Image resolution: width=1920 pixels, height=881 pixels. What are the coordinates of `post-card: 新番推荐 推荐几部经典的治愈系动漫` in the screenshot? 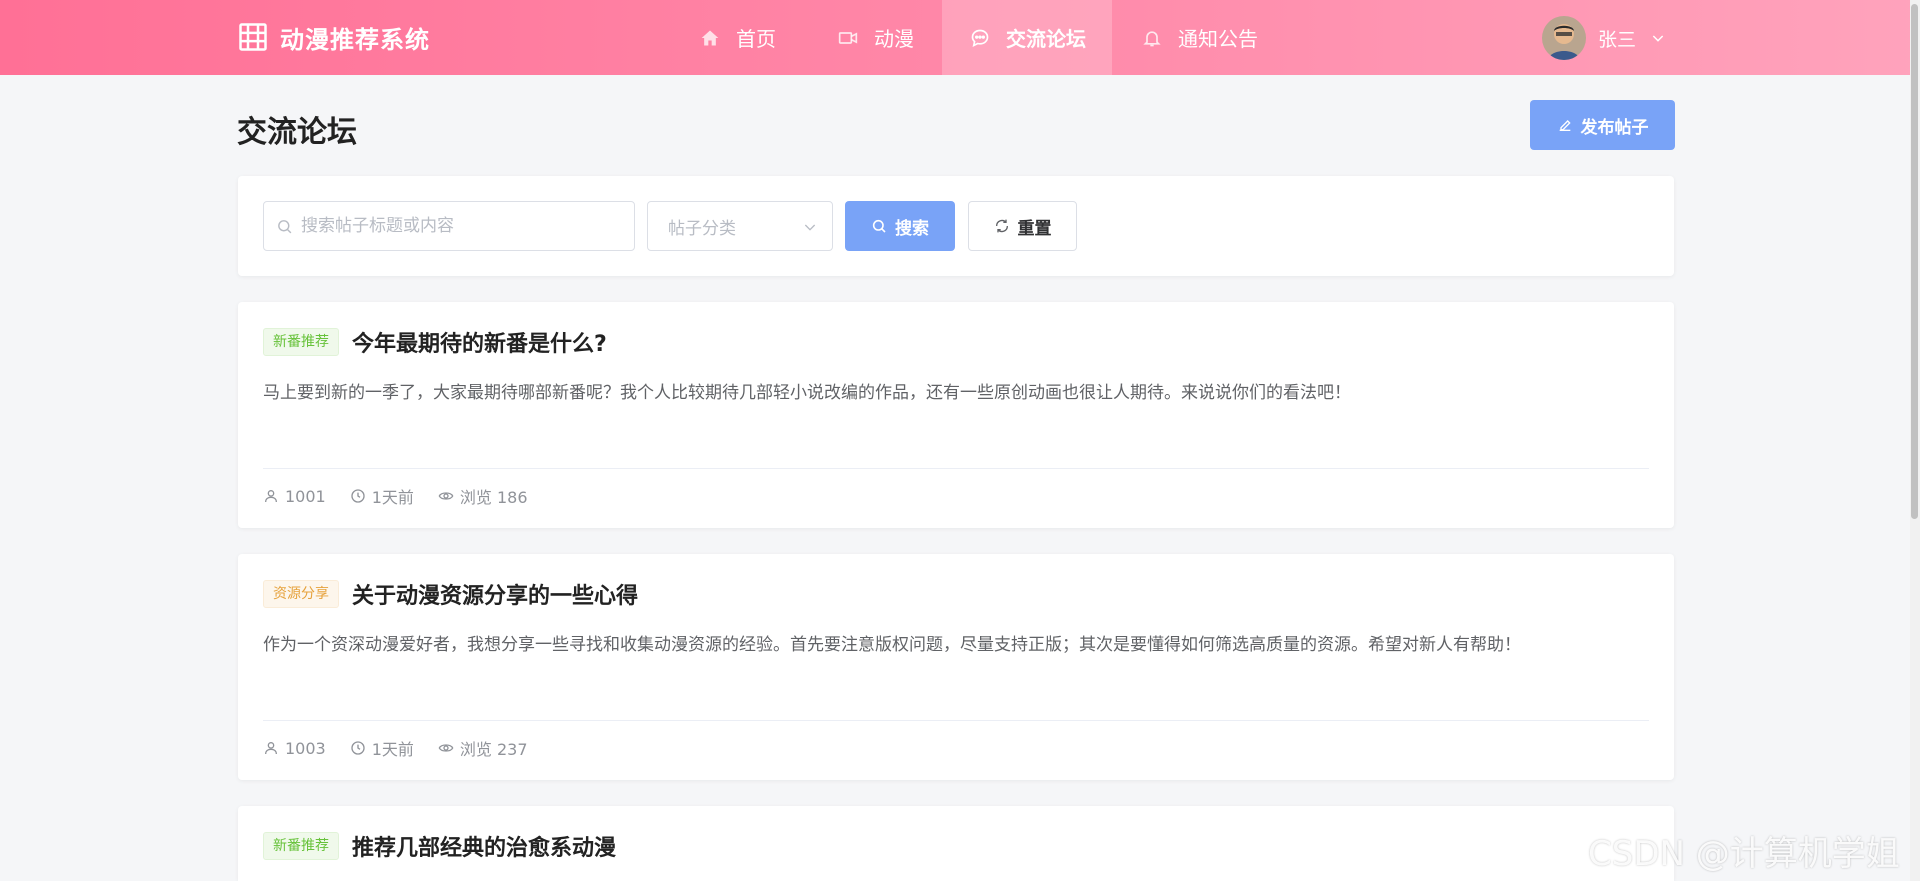 It's located at (956, 843).